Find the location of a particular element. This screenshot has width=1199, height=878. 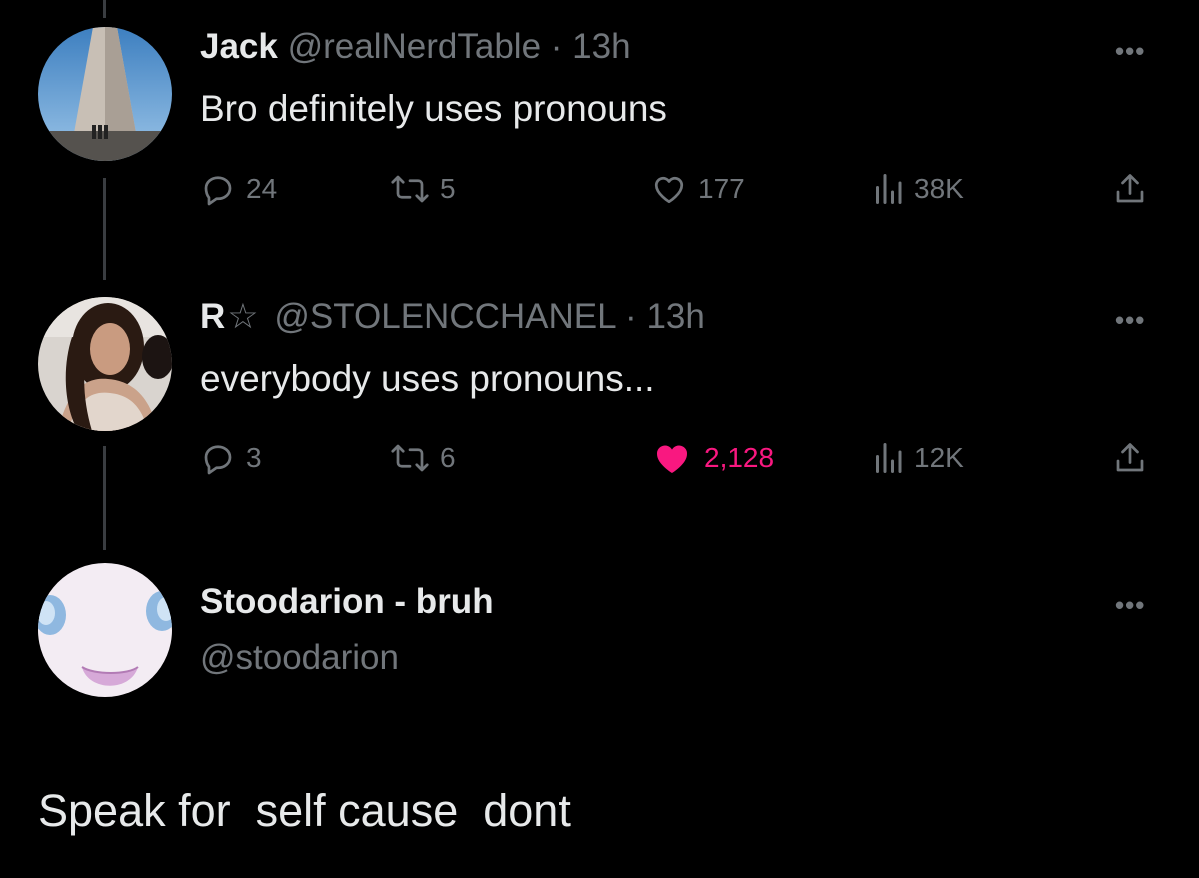

like-button: 177 is located at coordinates (697, 189).